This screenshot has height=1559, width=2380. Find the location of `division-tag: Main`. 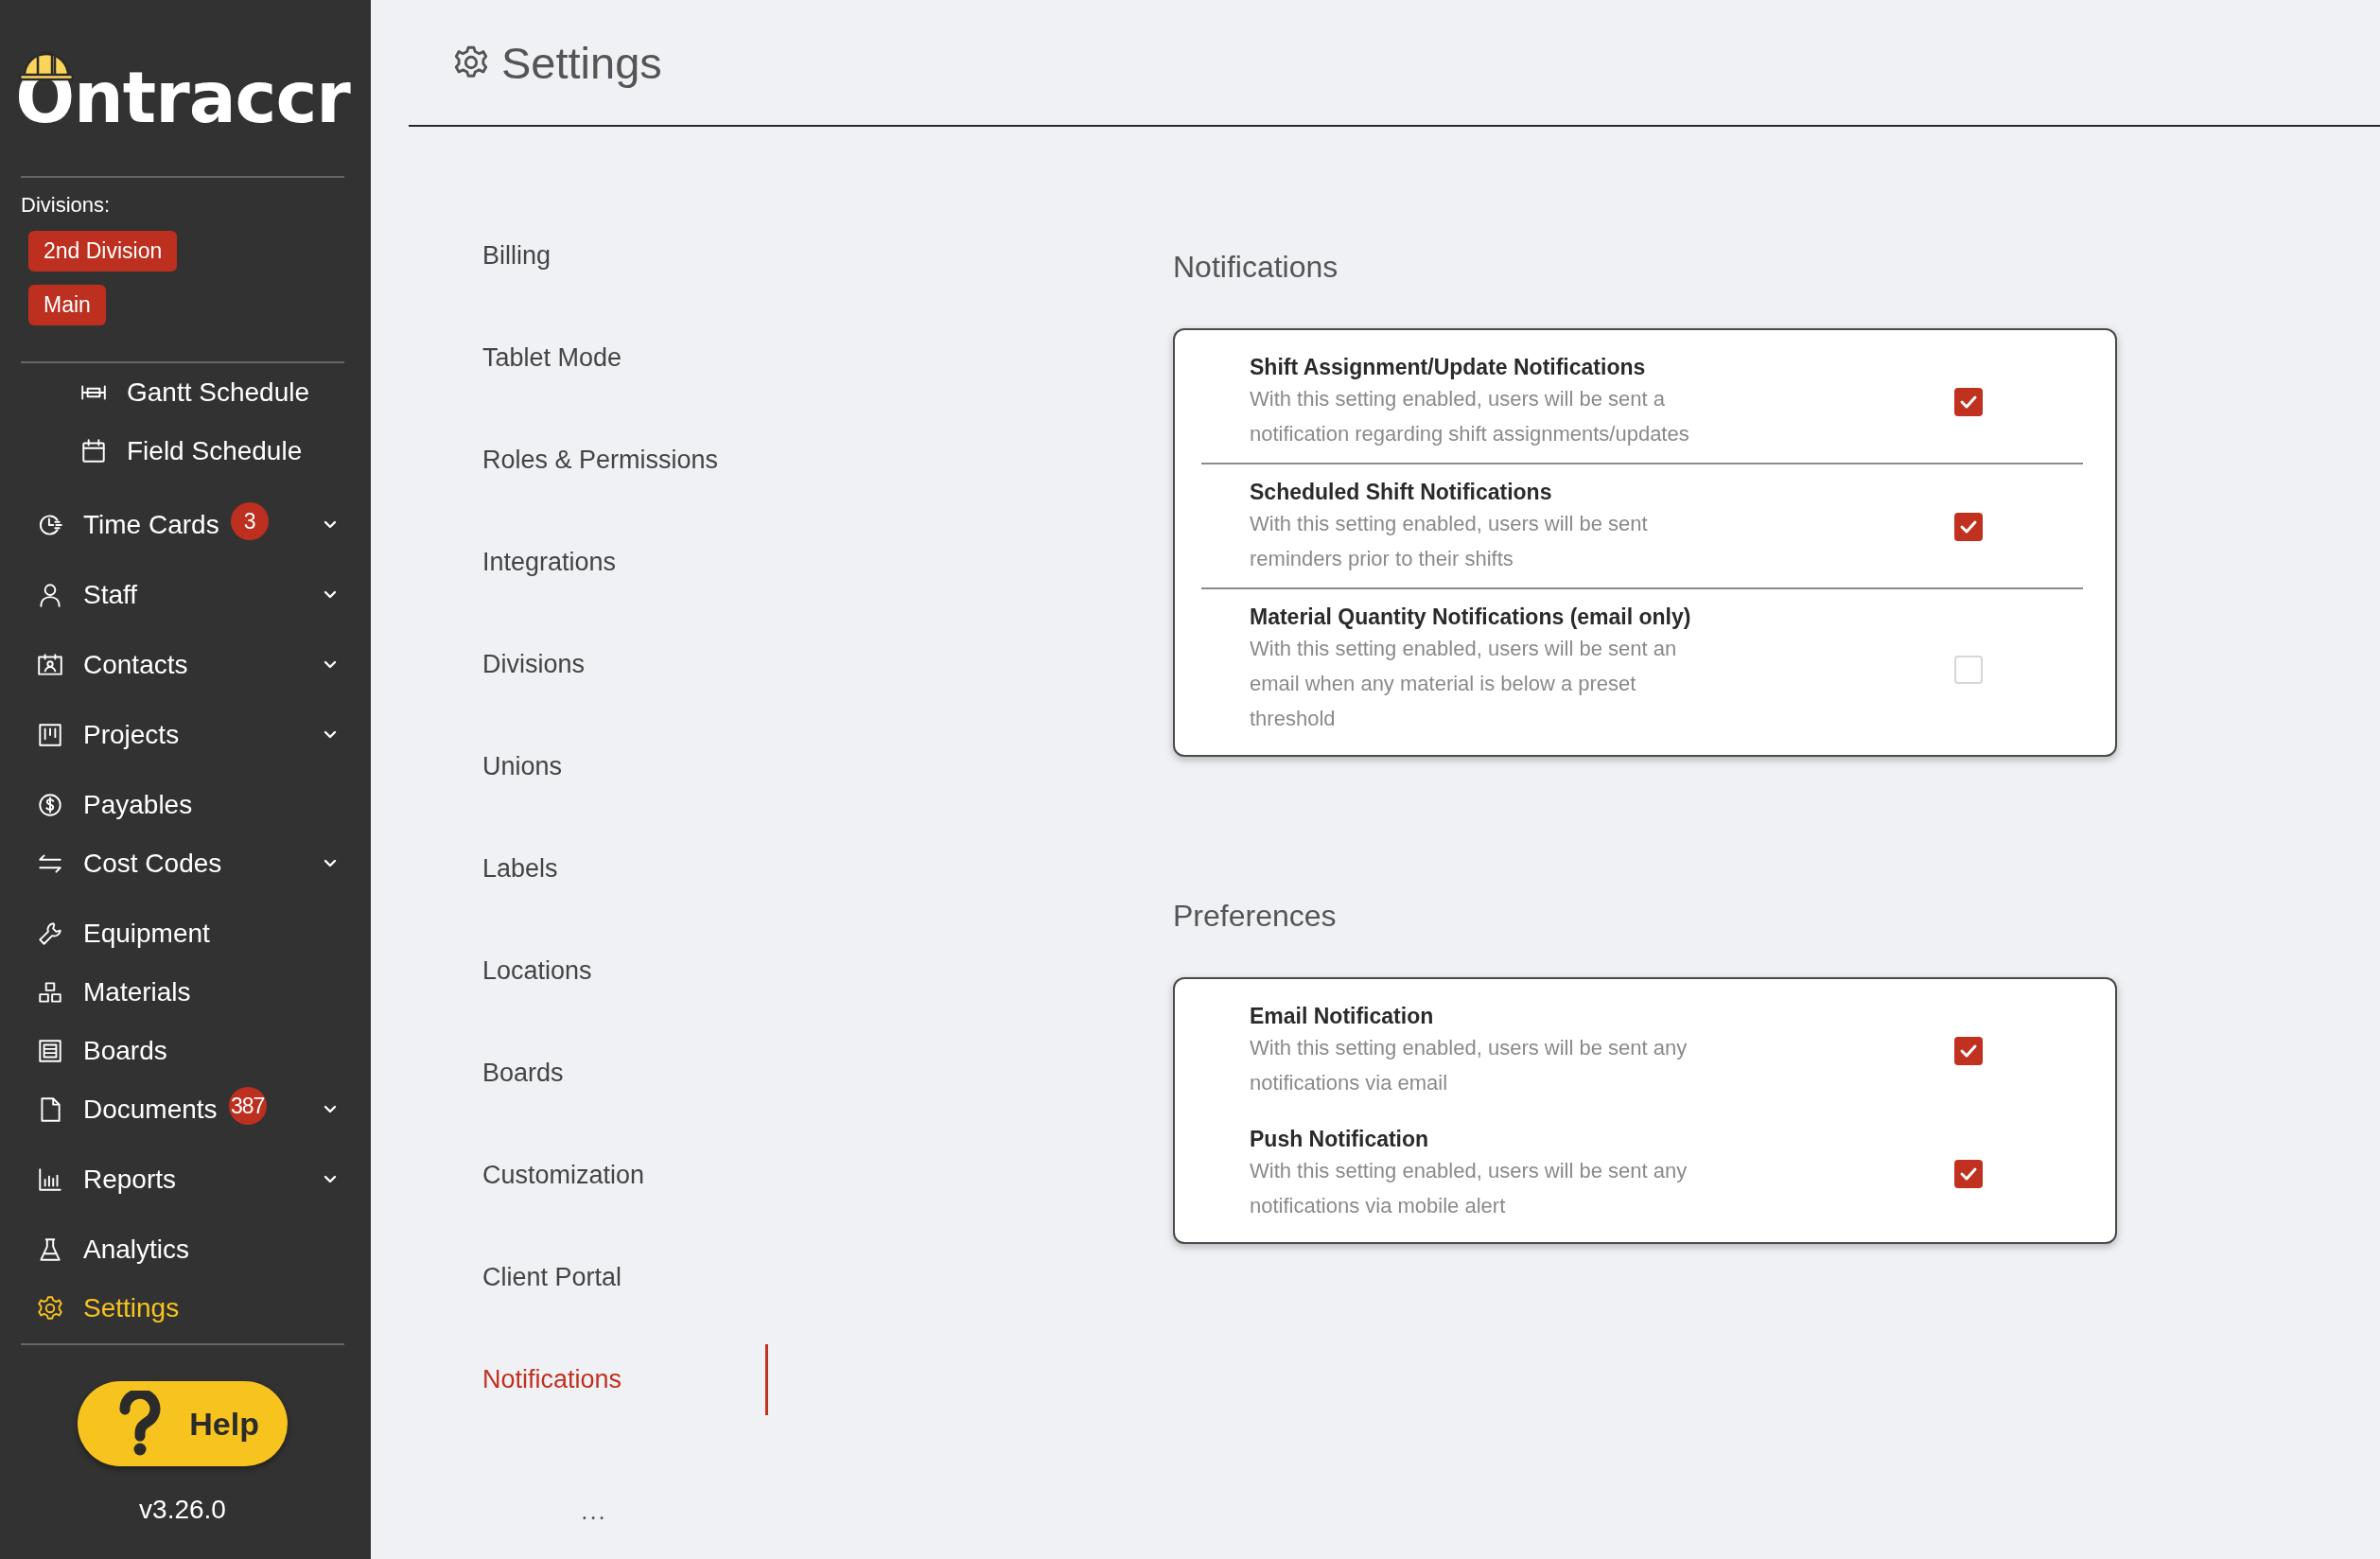

division-tag: Main is located at coordinates (67, 305).